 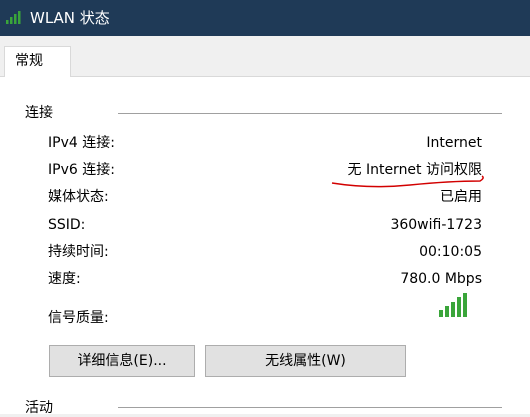 I want to click on ssid-value: 360wifi-1723, so click(x=436, y=225).